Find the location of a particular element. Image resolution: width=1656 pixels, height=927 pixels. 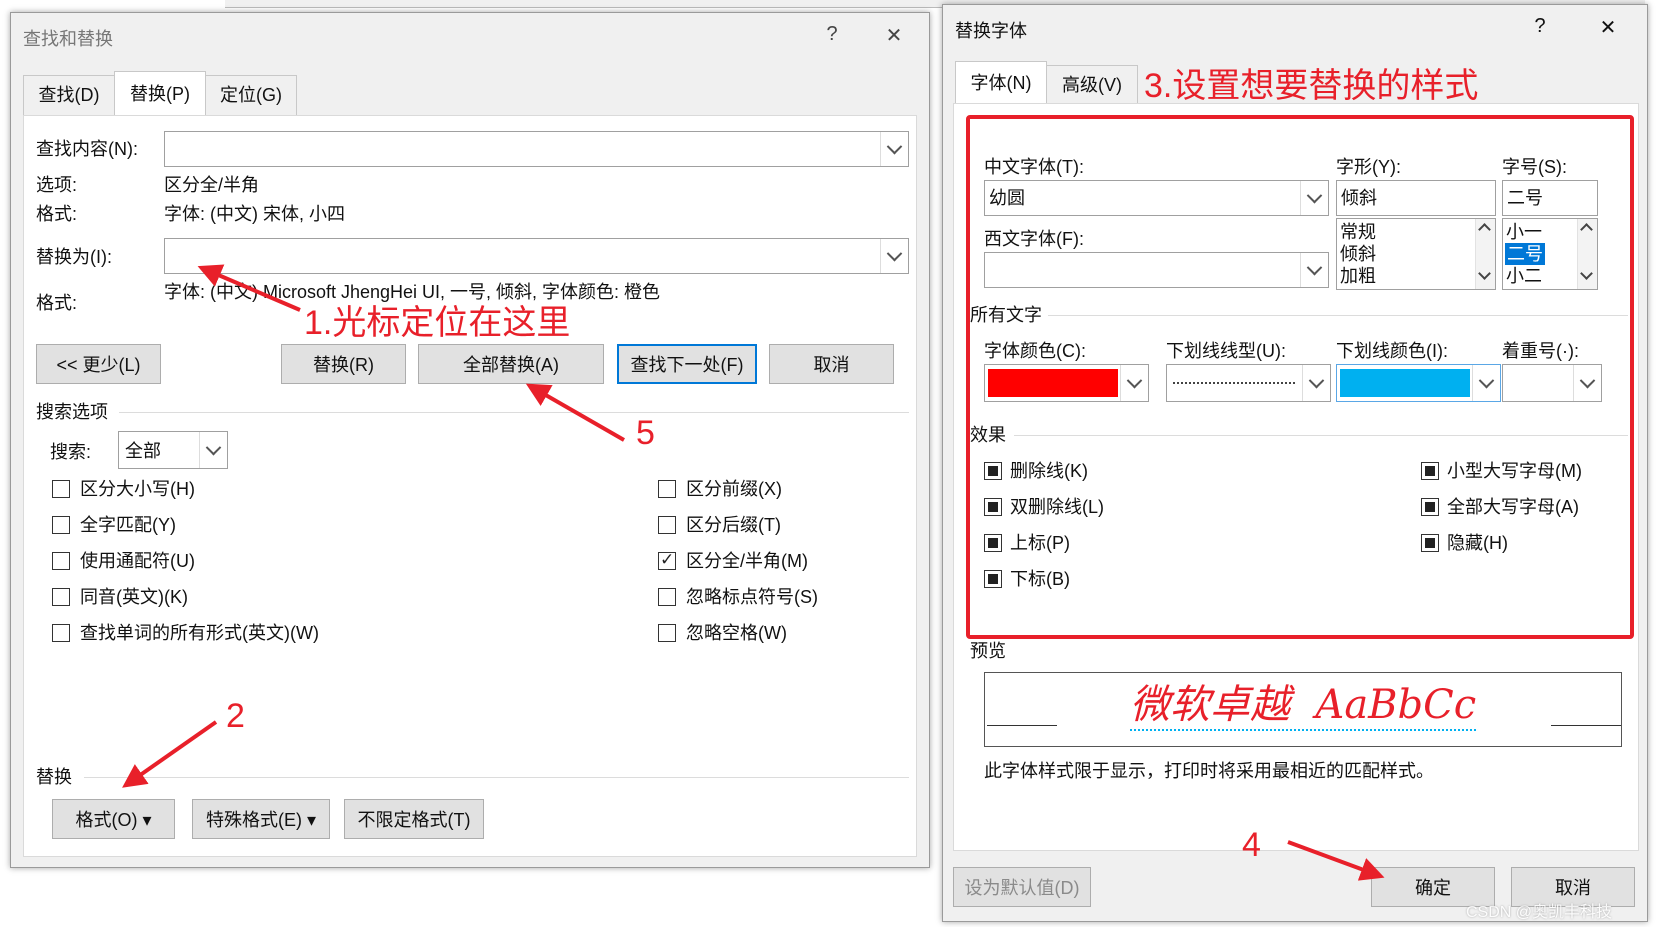

annotation-note-5: 5 is located at coordinates (645, 433).